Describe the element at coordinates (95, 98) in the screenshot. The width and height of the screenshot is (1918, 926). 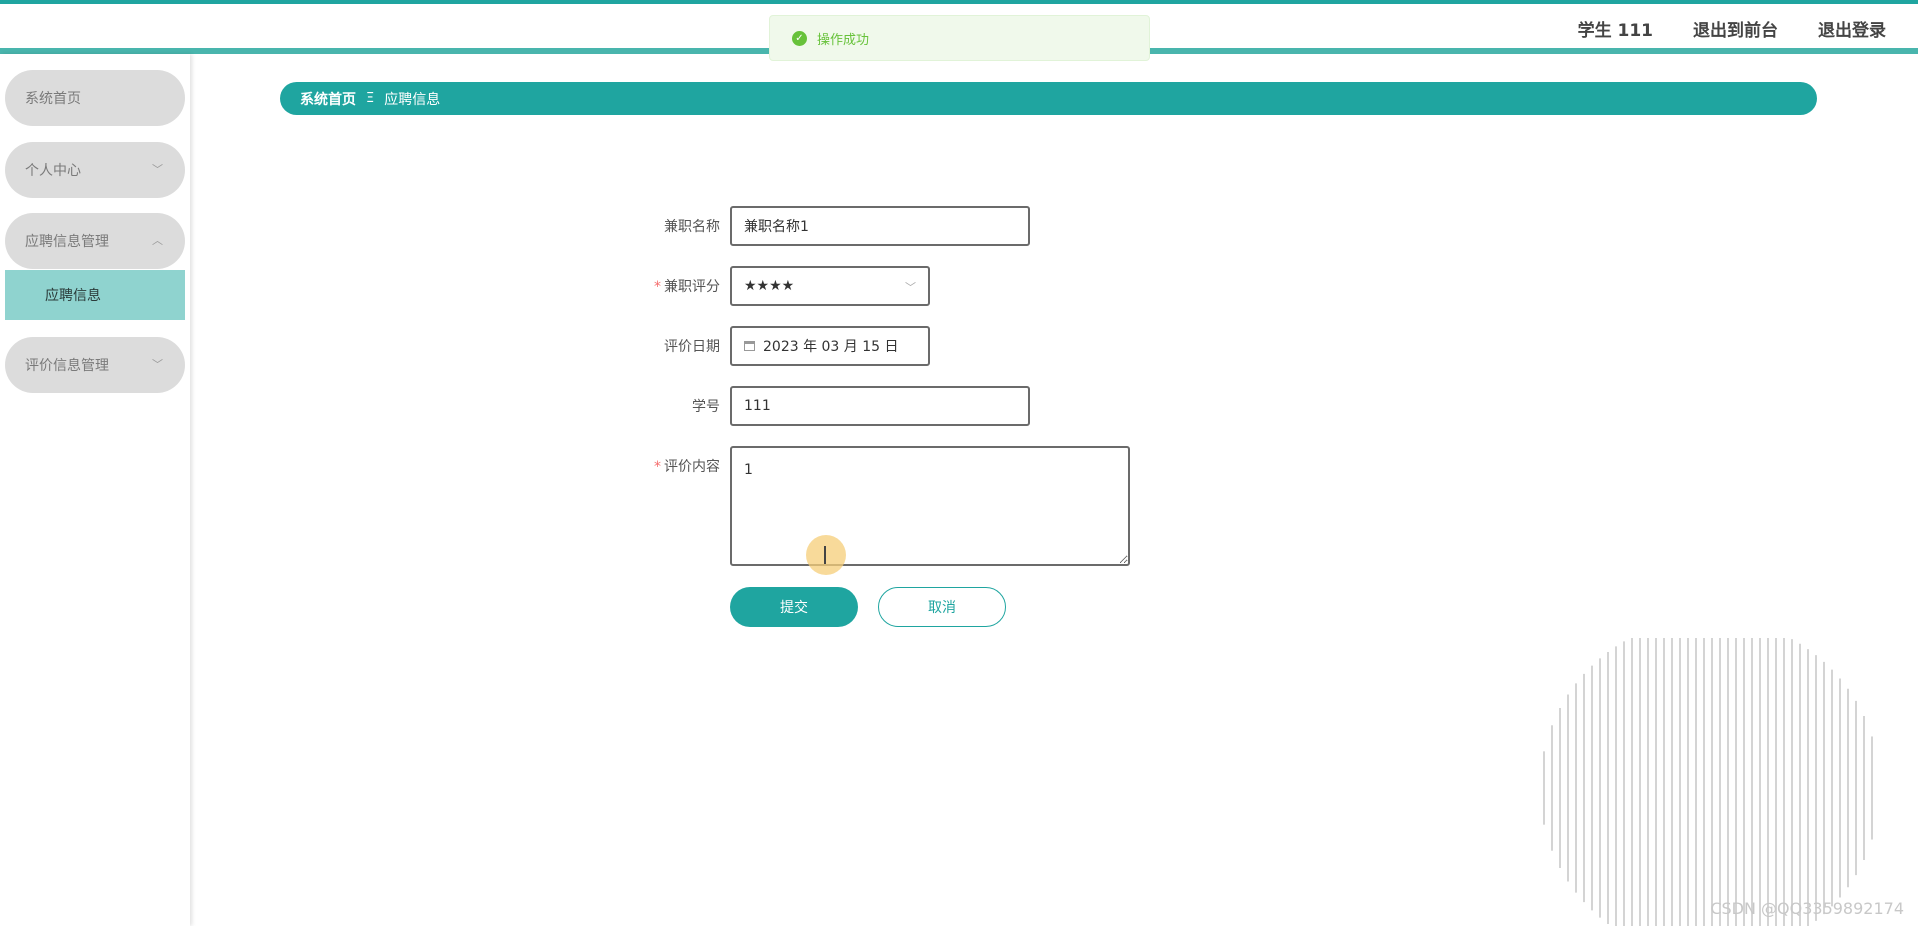
I see `sidebar-item-home: 系统首页` at that location.